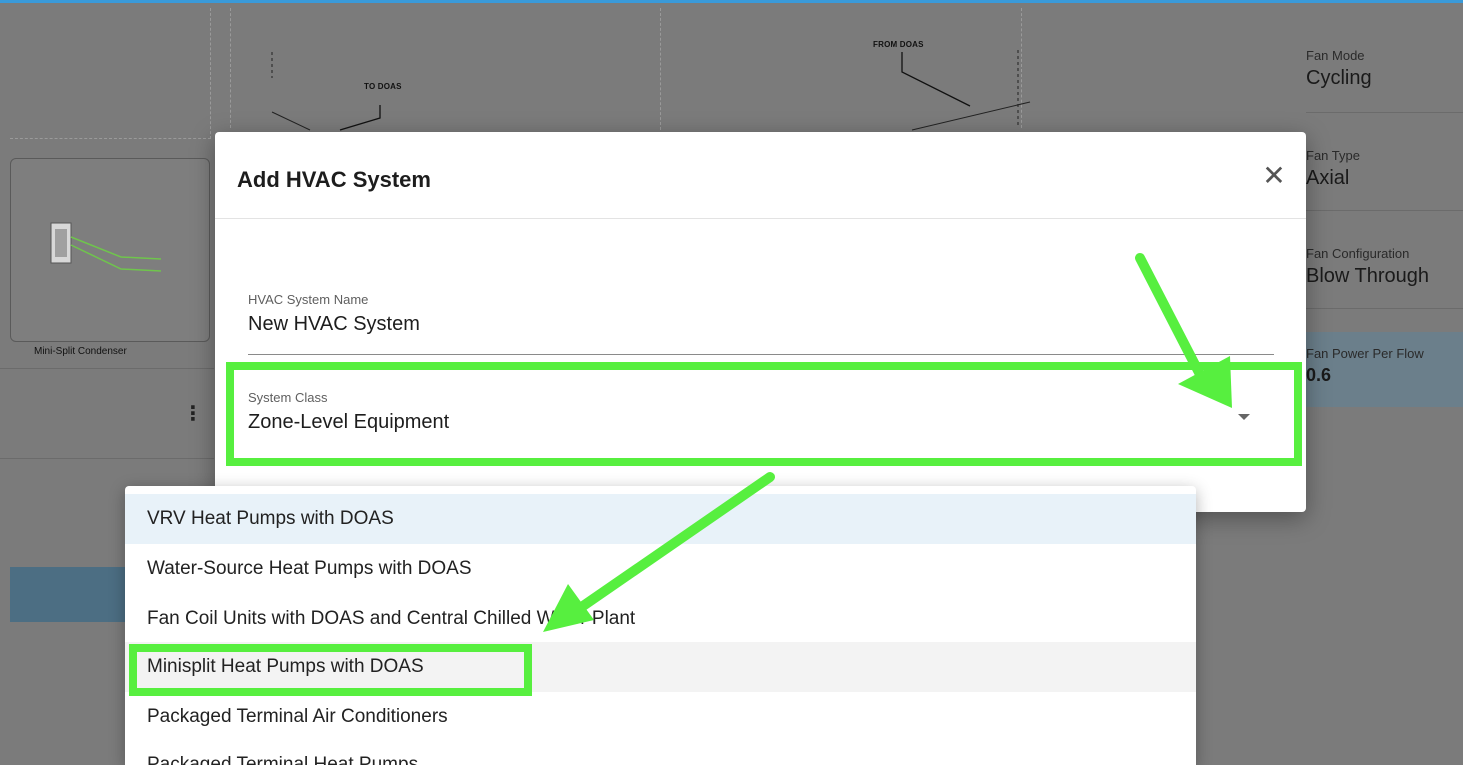 This screenshot has height=765, width=1463. I want to click on property-fan-type: Fan Type Axial, so click(1384, 179).